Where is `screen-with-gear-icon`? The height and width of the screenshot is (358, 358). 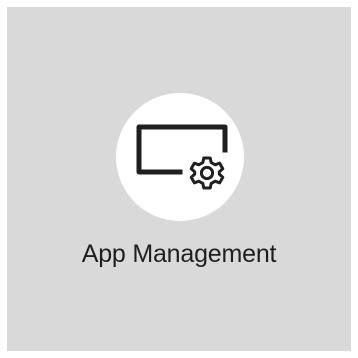
screen-with-gear-icon is located at coordinates (182, 157).